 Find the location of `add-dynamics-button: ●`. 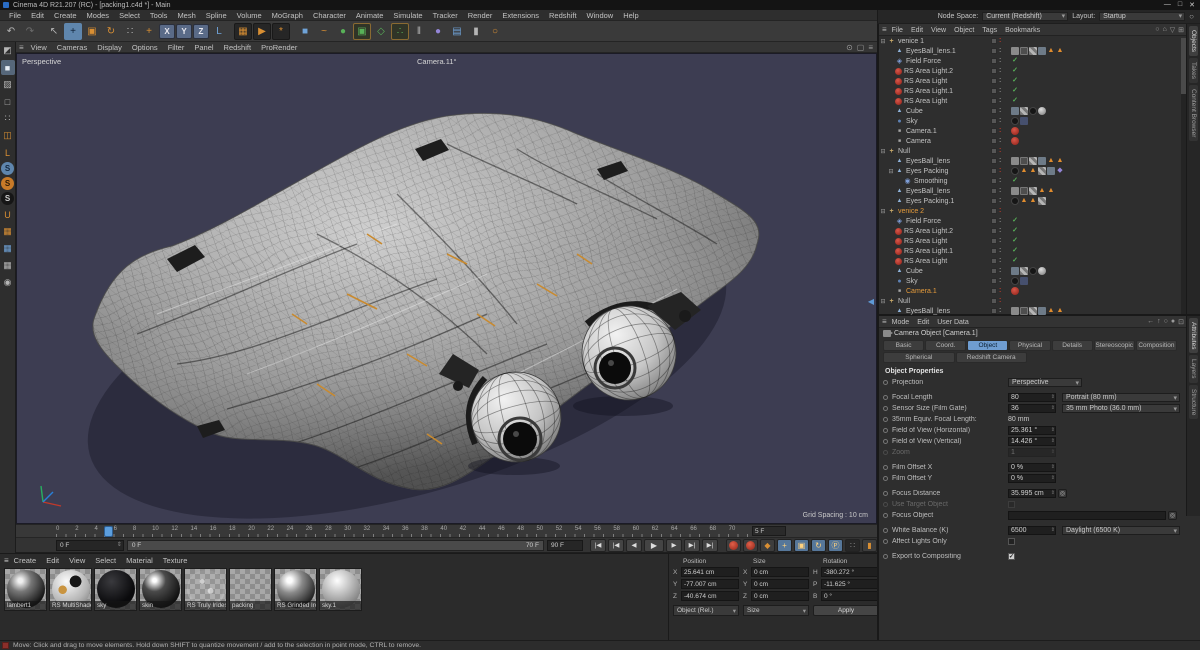

add-dynamics-button: ● is located at coordinates (438, 31).